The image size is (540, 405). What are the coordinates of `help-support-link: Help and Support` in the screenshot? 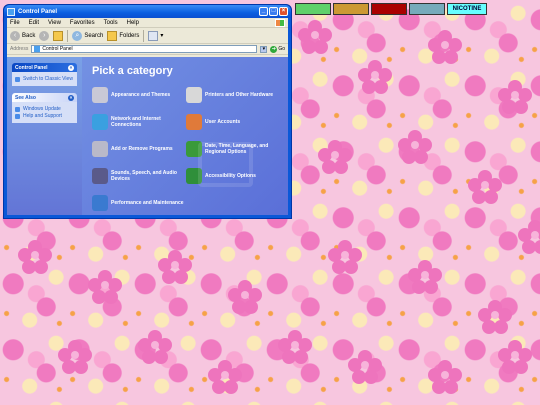 It's located at (44, 116).